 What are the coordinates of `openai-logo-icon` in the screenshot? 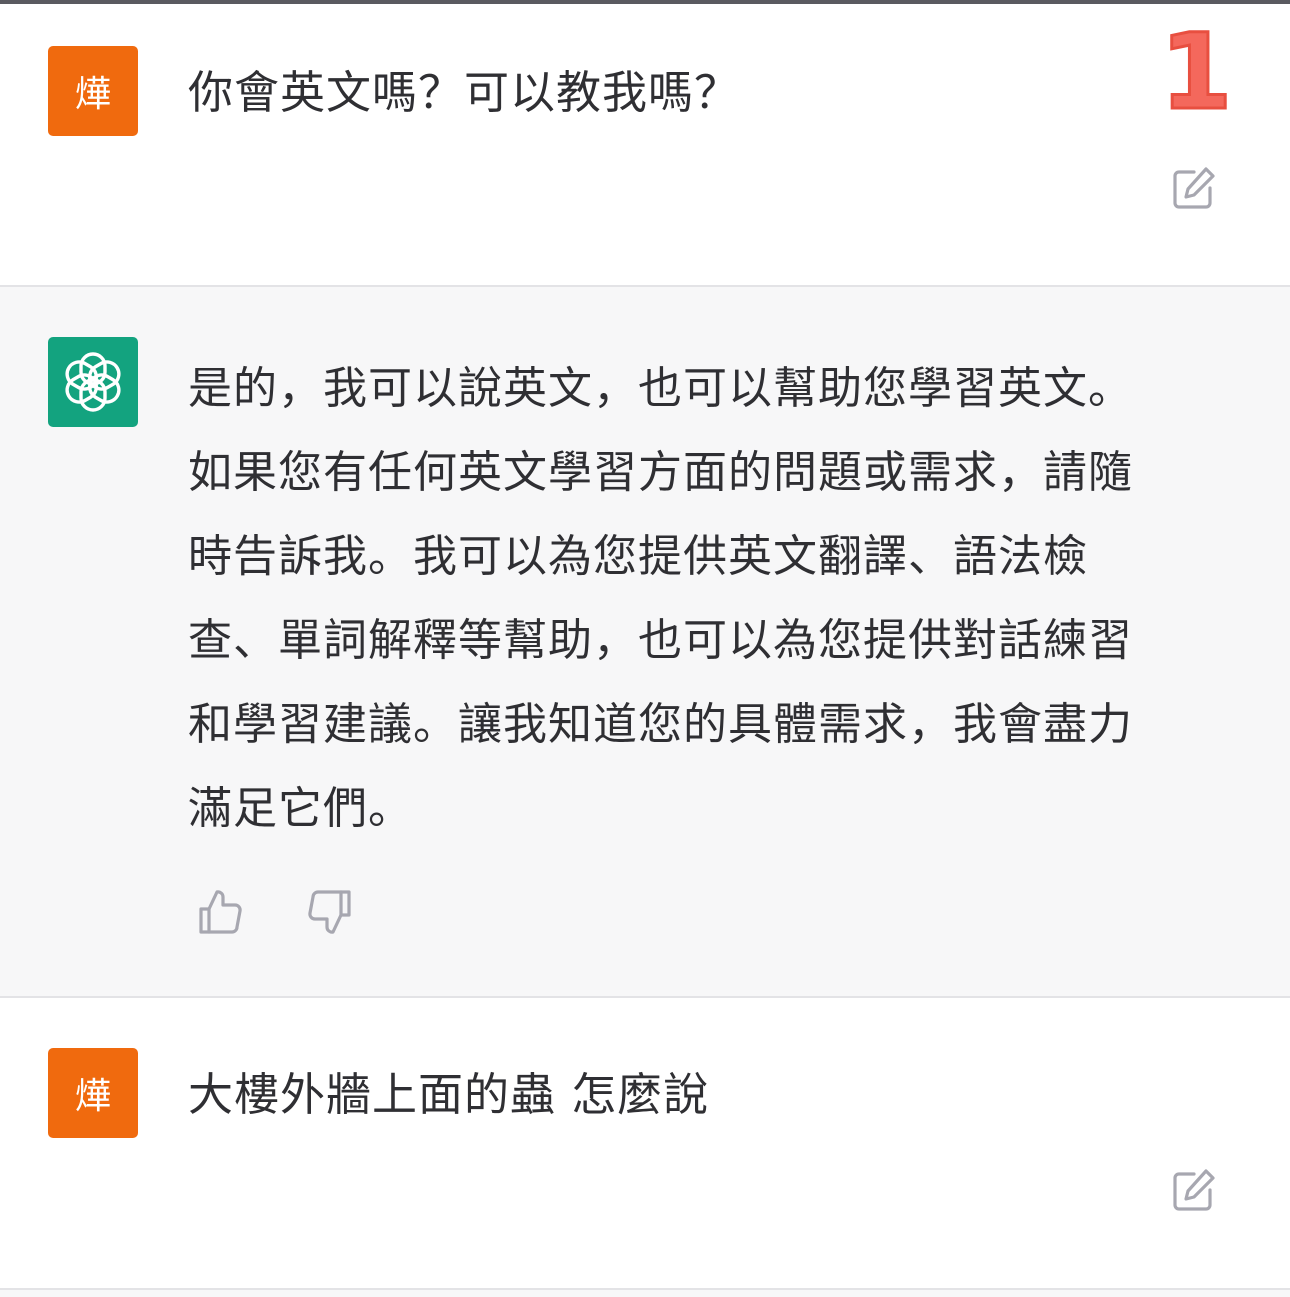 It's located at (93, 382).